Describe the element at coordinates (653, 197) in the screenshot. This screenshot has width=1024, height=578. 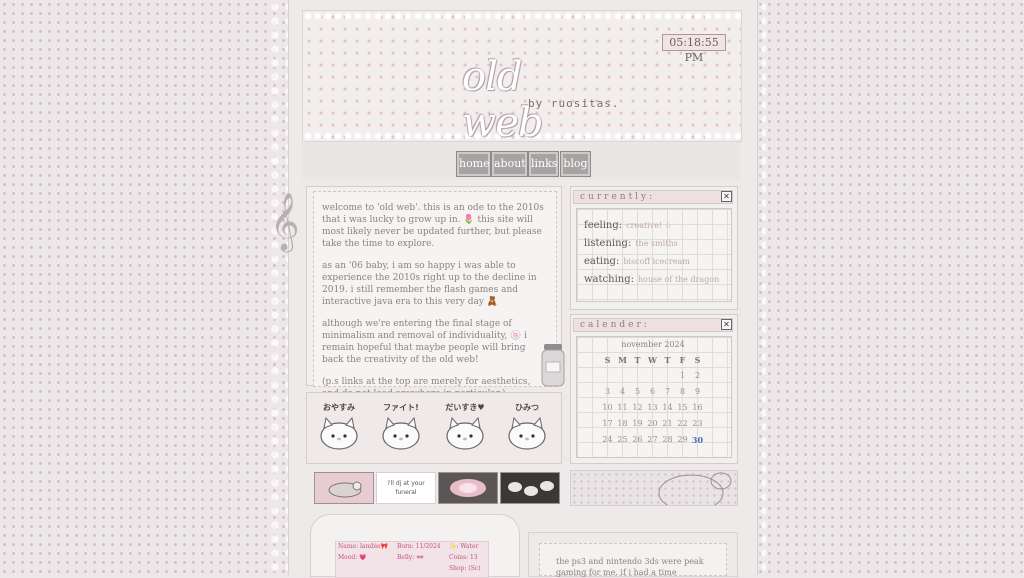
I see `currently-title: currently:` at that location.